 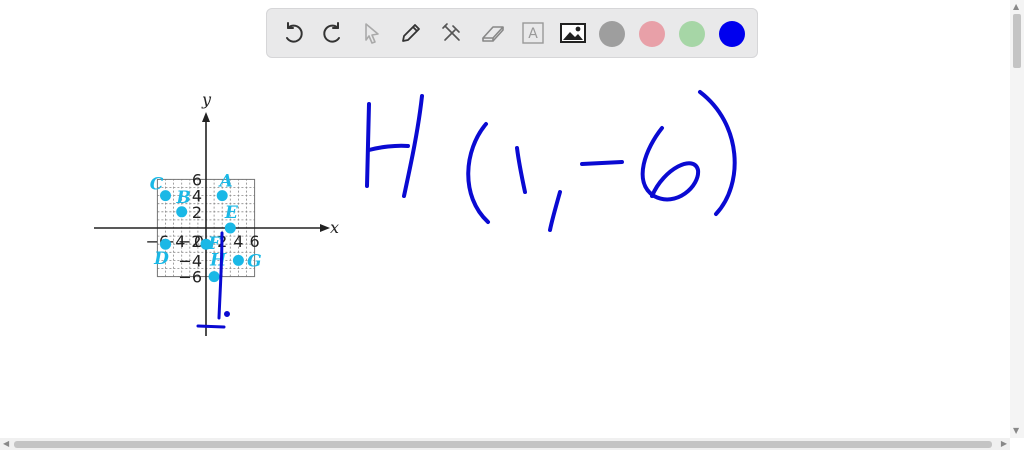 I want to click on horizontal-scroll-thumb, so click(x=503, y=444).